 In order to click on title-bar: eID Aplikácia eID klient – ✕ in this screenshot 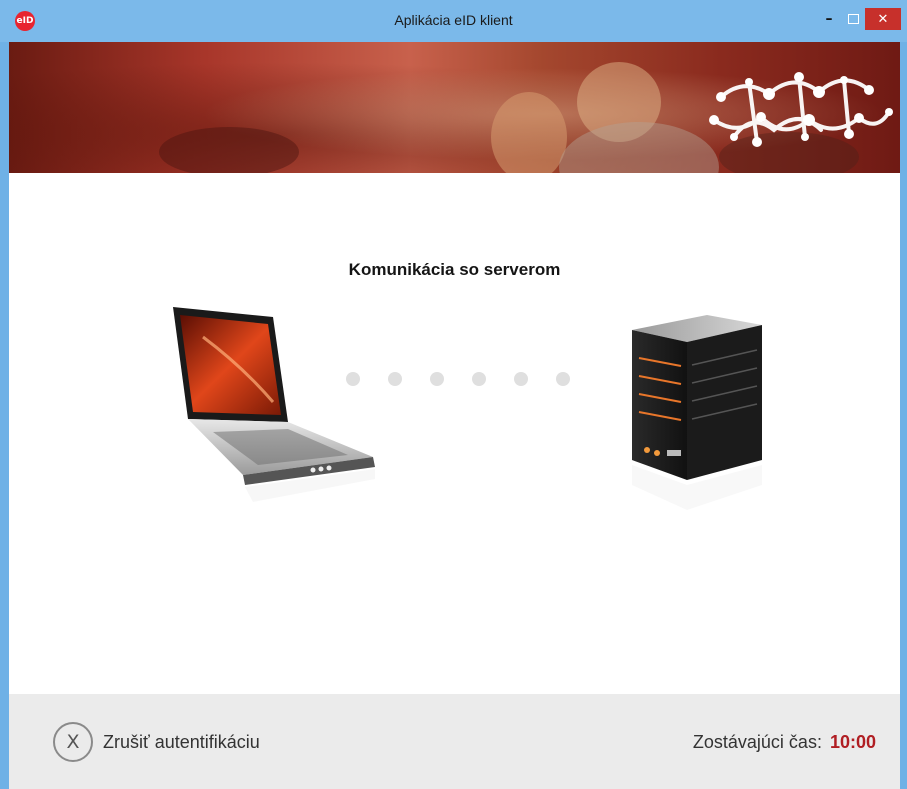, I will do `click(453, 21)`.